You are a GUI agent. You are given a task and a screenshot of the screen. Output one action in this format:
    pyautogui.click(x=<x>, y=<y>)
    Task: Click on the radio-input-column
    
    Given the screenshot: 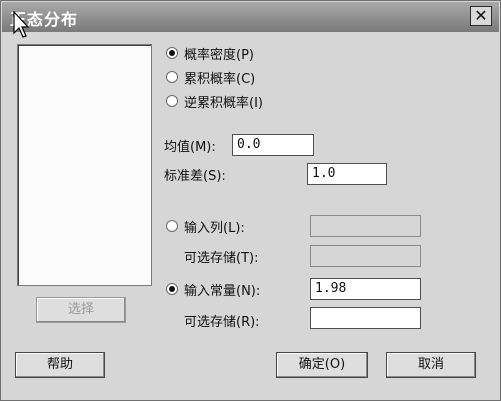 What is the action you would take?
    pyautogui.click(x=172, y=226)
    